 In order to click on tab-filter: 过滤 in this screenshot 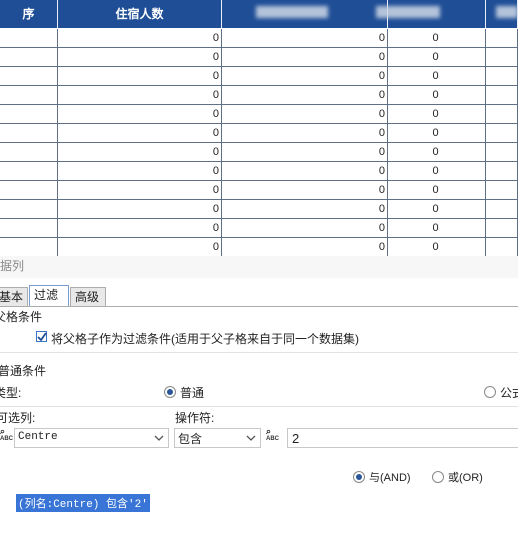, I will do `click(49, 296)`.